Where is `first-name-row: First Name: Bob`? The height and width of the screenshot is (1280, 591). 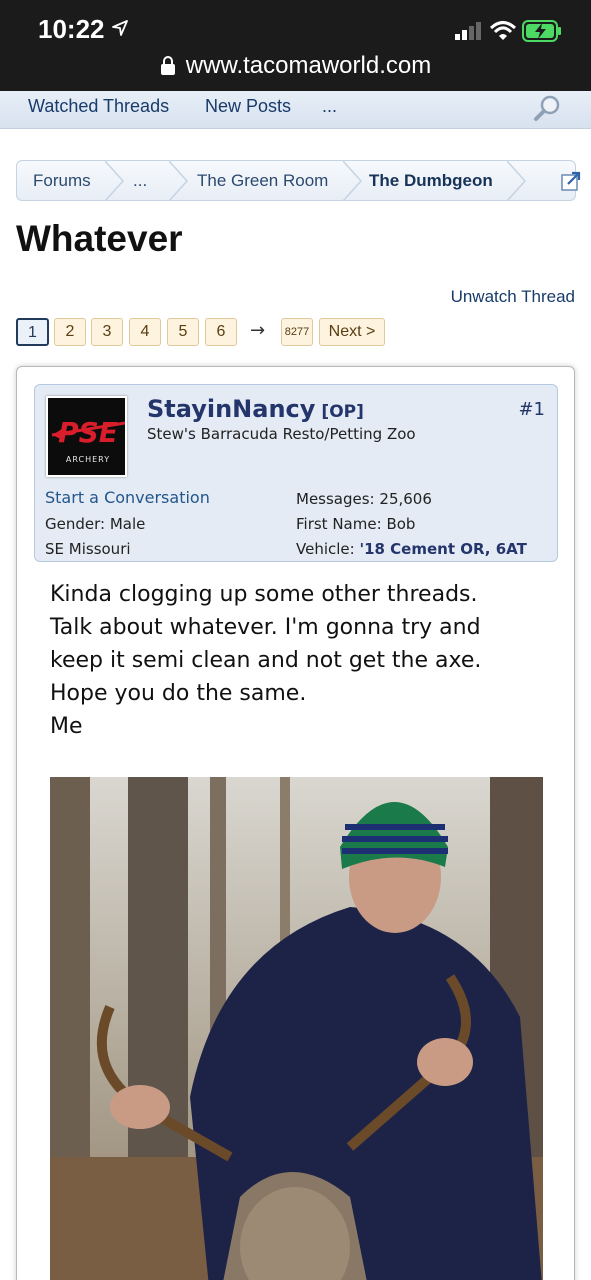 first-name-row: First Name: Bob is located at coordinates (355, 524).